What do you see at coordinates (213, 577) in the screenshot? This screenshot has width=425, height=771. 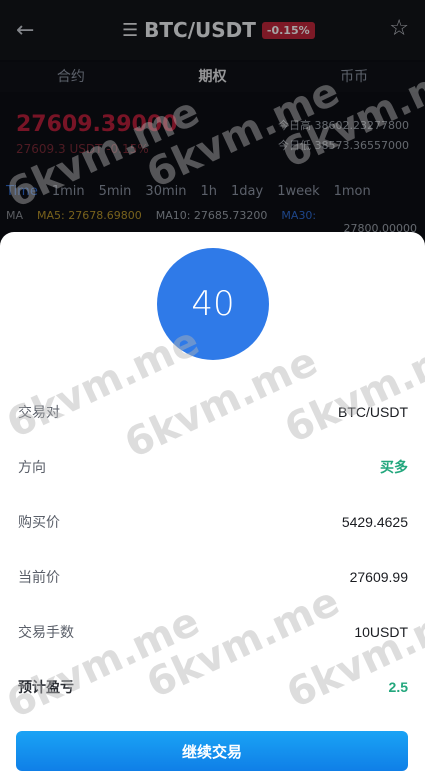 I see `row-current-price: 当前价 27609.99` at bounding box center [213, 577].